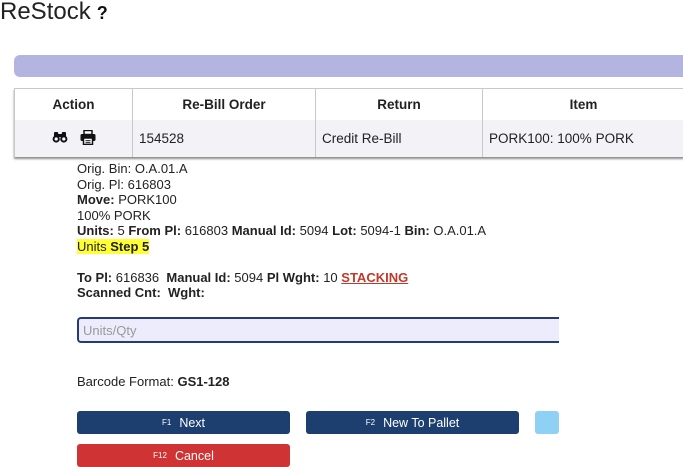  What do you see at coordinates (281, 293) in the screenshot?
I see `scanned-line: Scanned Cnt: Wght:` at bounding box center [281, 293].